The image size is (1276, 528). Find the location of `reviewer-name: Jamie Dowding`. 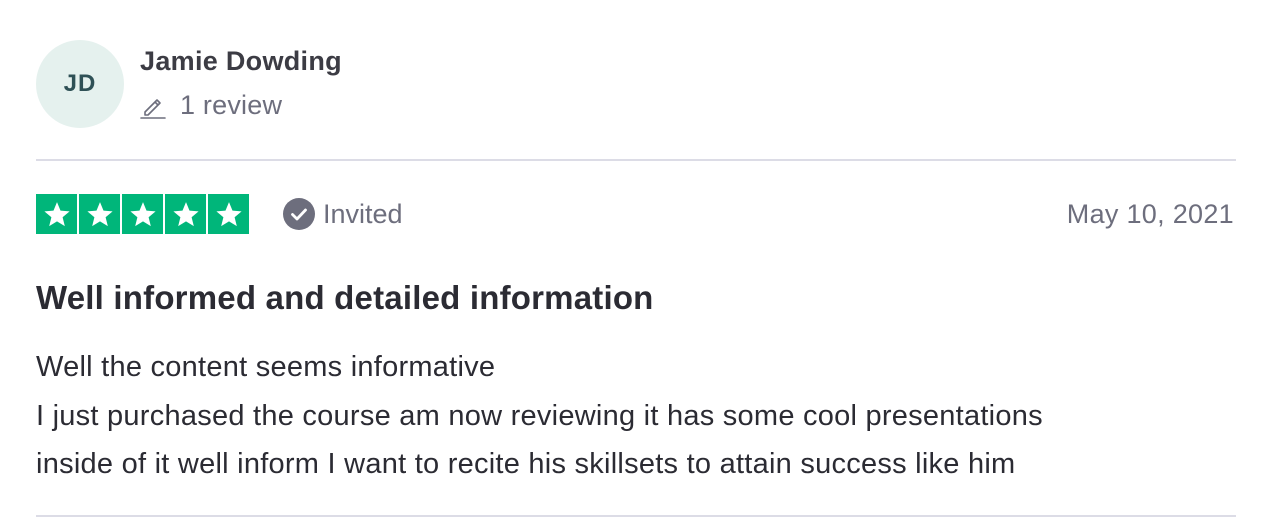

reviewer-name: Jamie Dowding is located at coordinates (241, 61).